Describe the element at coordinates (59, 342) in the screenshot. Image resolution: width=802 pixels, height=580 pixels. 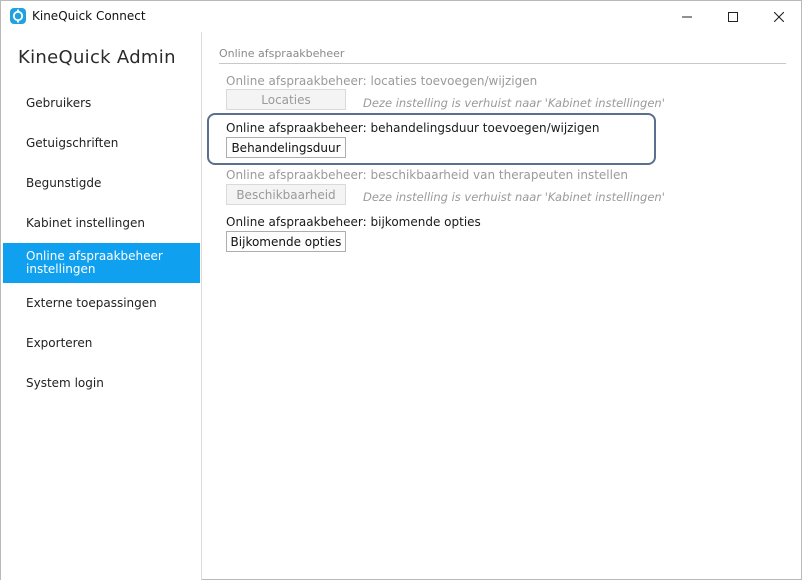
I see `sidebar-item-label: Exporteren` at that location.